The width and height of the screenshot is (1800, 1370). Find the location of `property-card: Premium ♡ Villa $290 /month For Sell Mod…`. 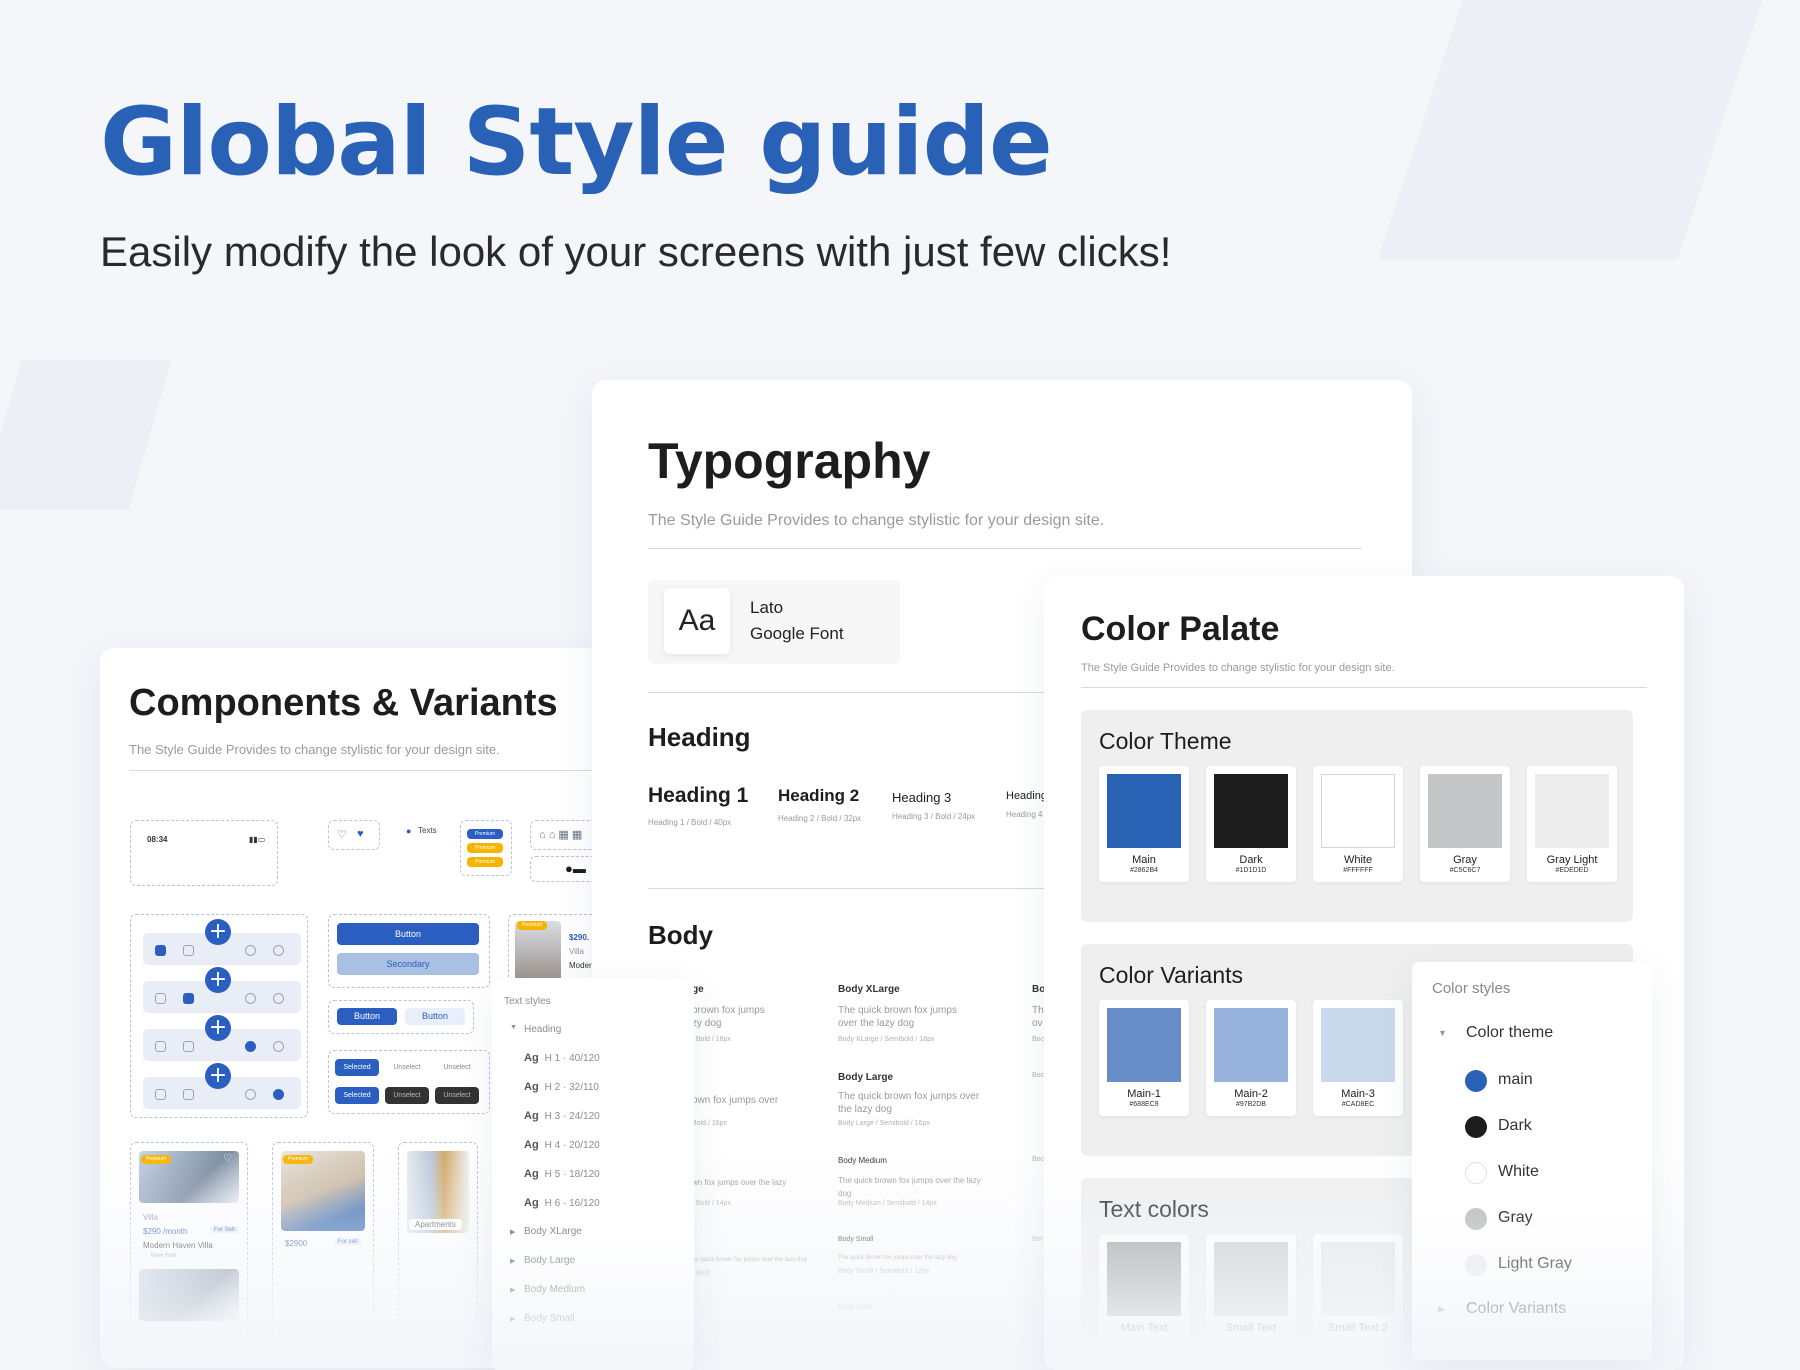

property-card: Premium ♡ Villa $290 /month For Sell Mod… is located at coordinates (189, 1248).